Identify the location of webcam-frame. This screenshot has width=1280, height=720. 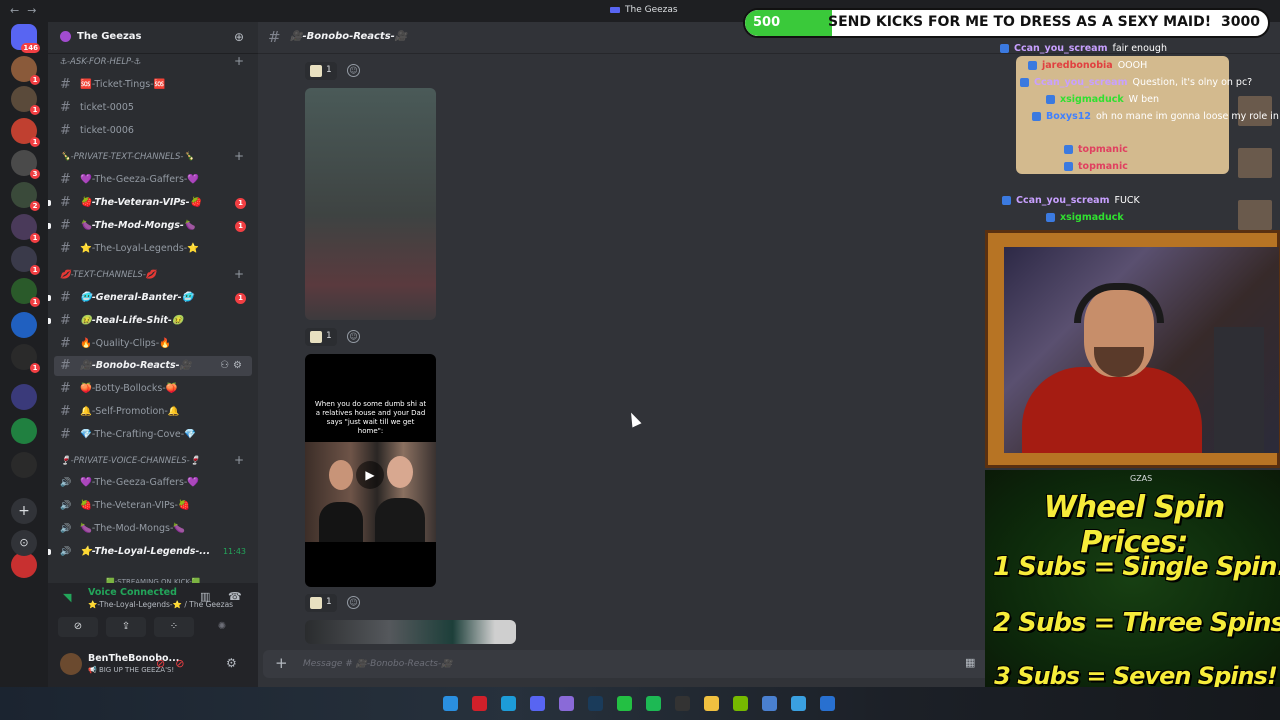
(1132, 349).